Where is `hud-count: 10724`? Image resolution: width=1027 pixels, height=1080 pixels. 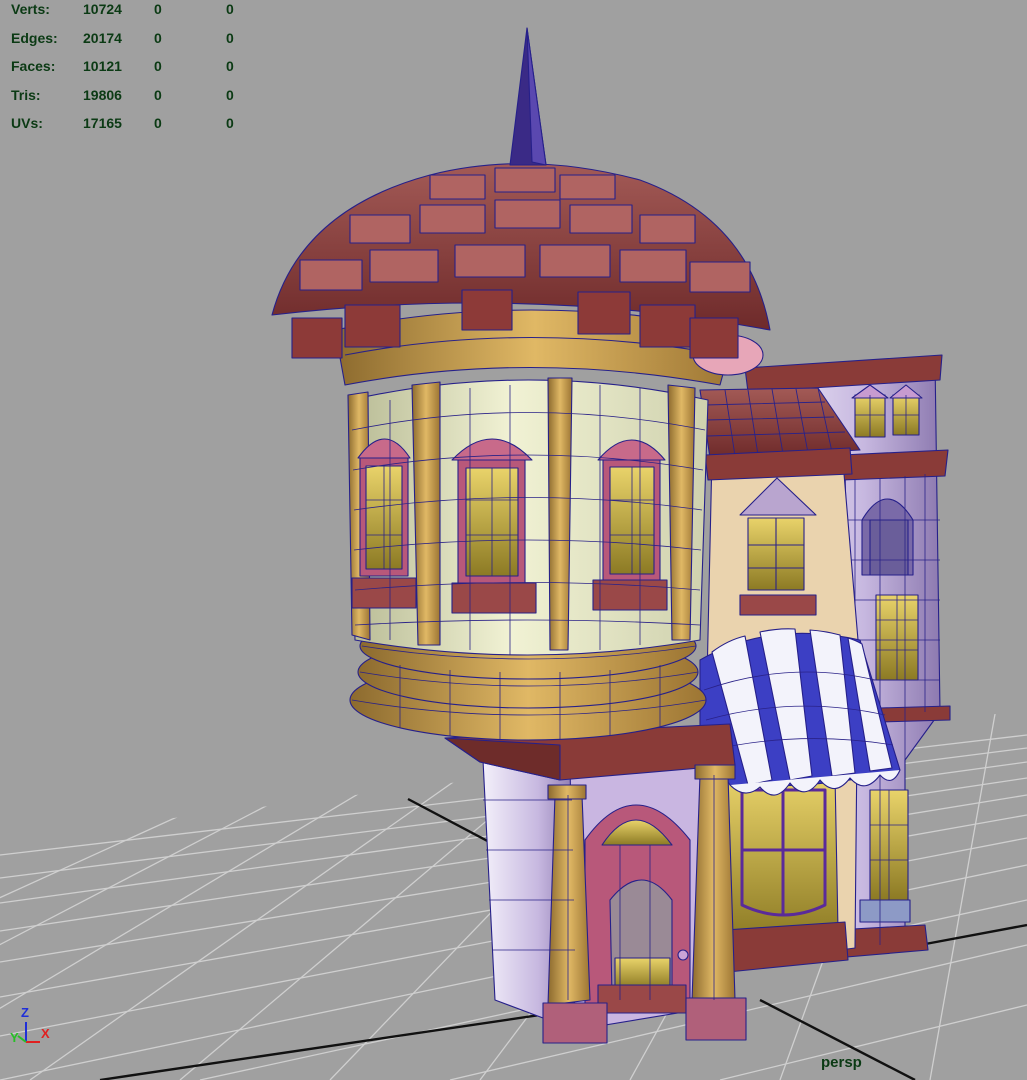 hud-count: 10724 is located at coordinates (102, 9).